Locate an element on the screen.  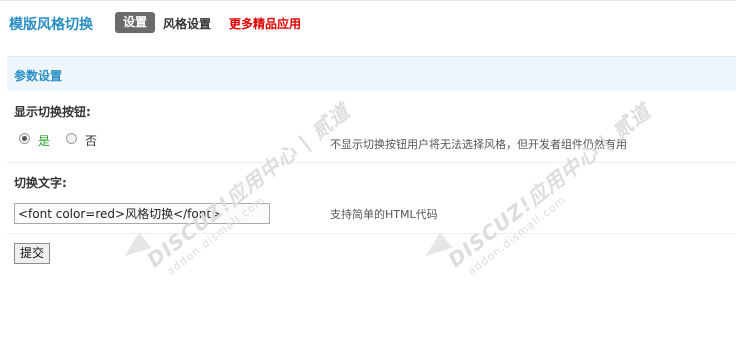
toggle-text-label: 切换文字: is located at coordinates (40, 183).